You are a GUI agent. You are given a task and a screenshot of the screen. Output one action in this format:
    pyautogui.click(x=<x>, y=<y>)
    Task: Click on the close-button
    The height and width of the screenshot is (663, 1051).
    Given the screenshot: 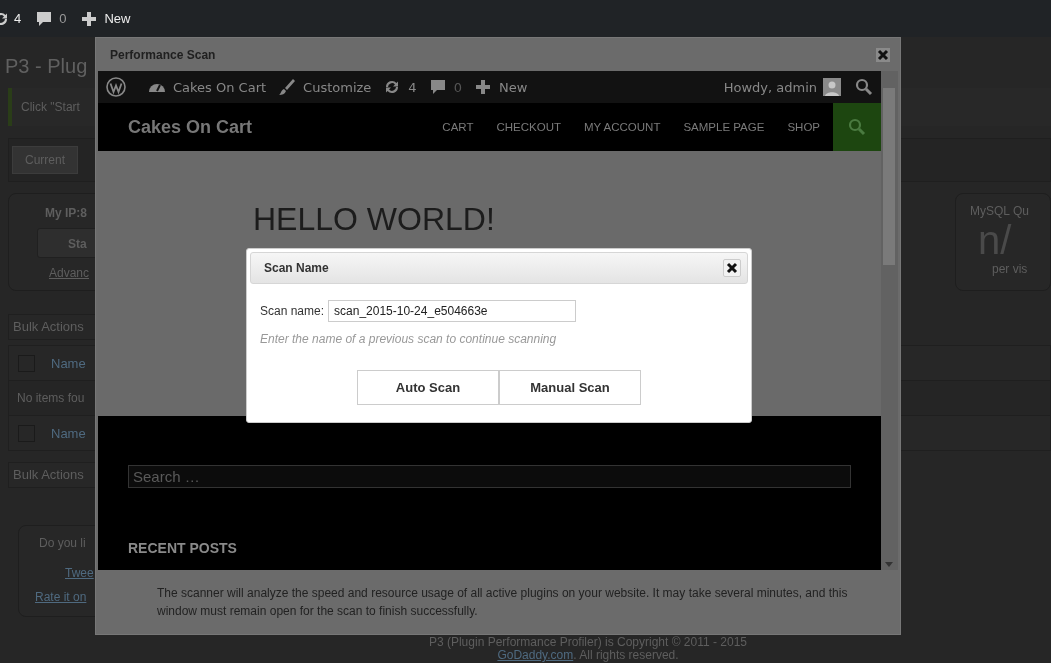 What is the action you would take?
    pyautogui.click(x=732, y=268)
    